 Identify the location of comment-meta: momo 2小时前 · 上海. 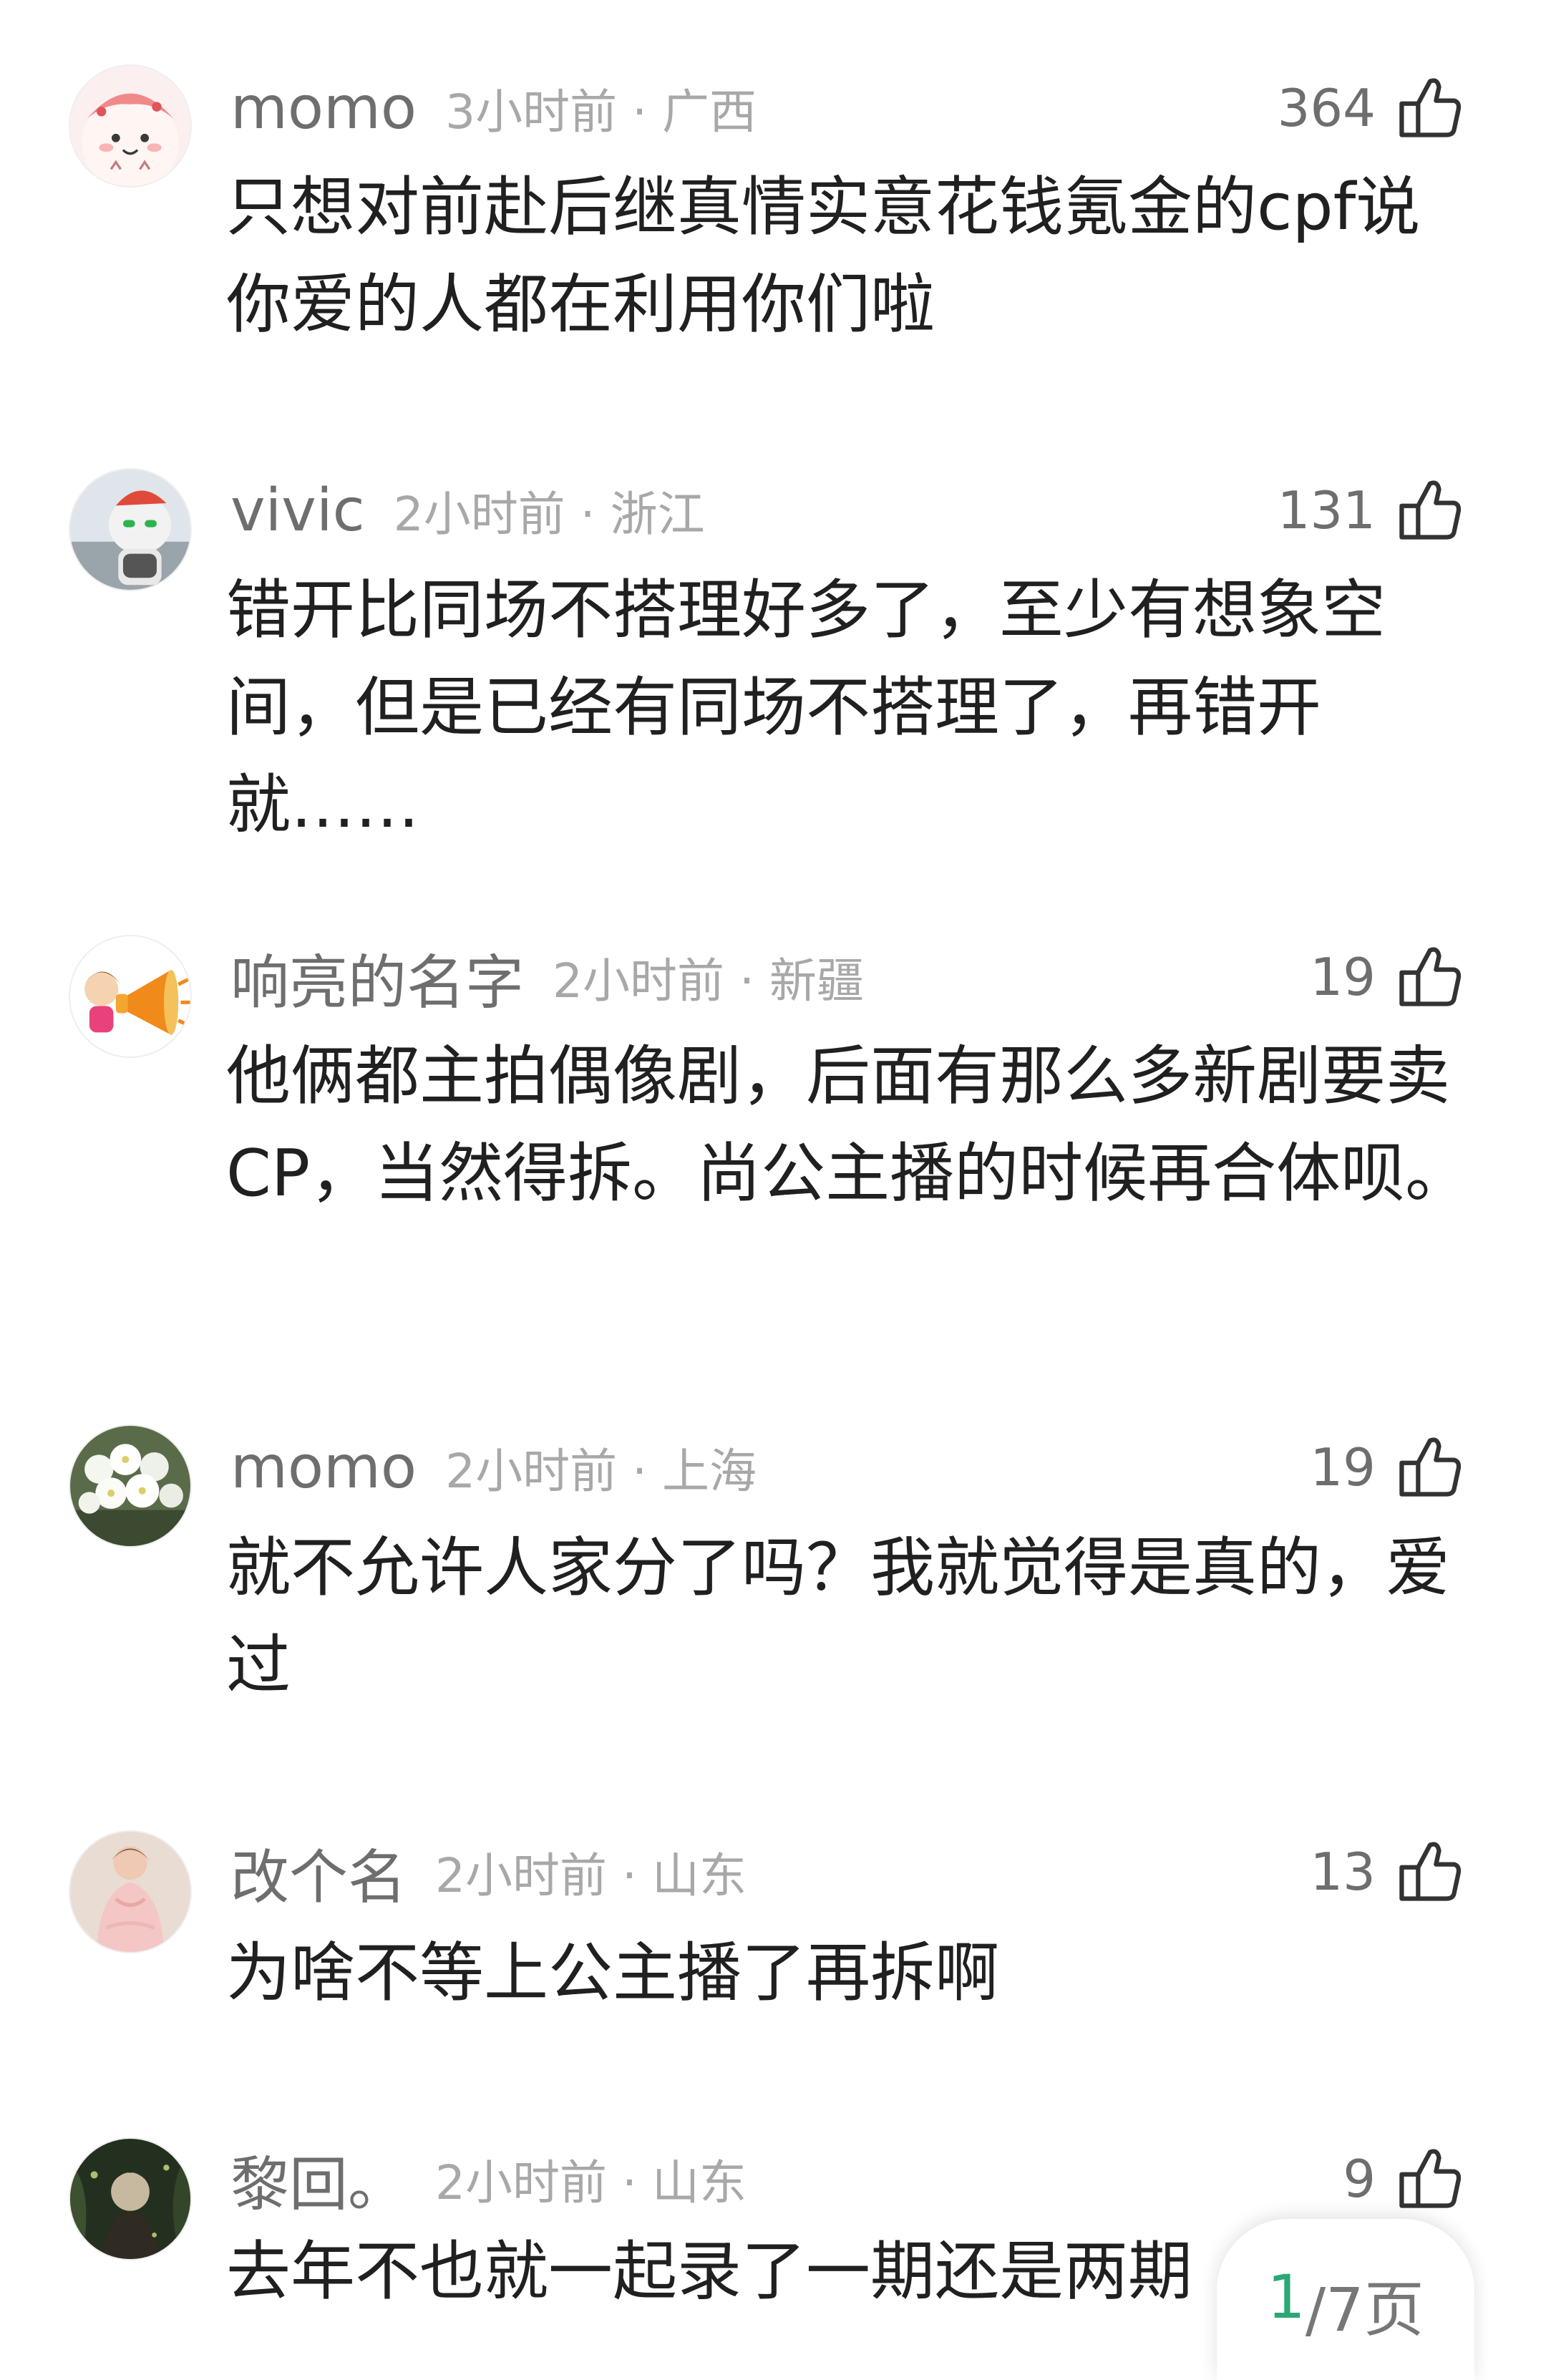
(494, 1467).